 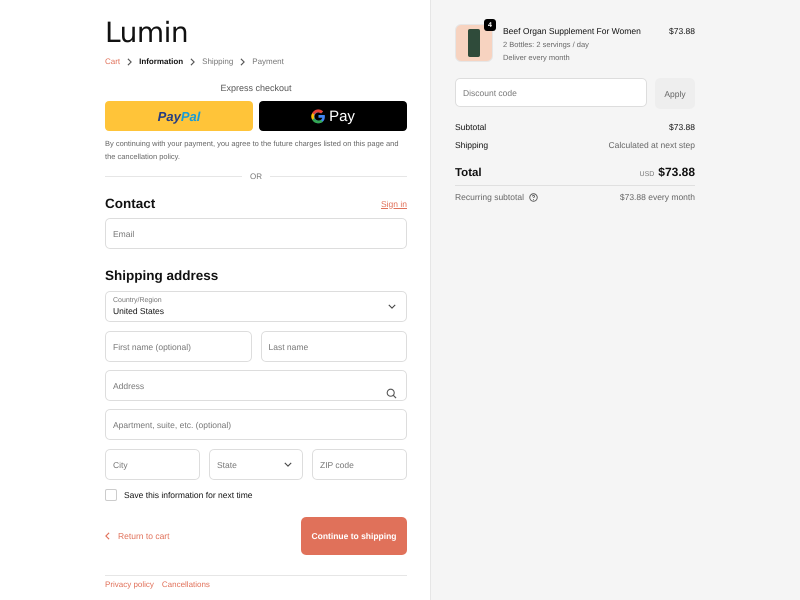 I want to click on breadcrumb-step: Shipping, so click(x=218, y=61).